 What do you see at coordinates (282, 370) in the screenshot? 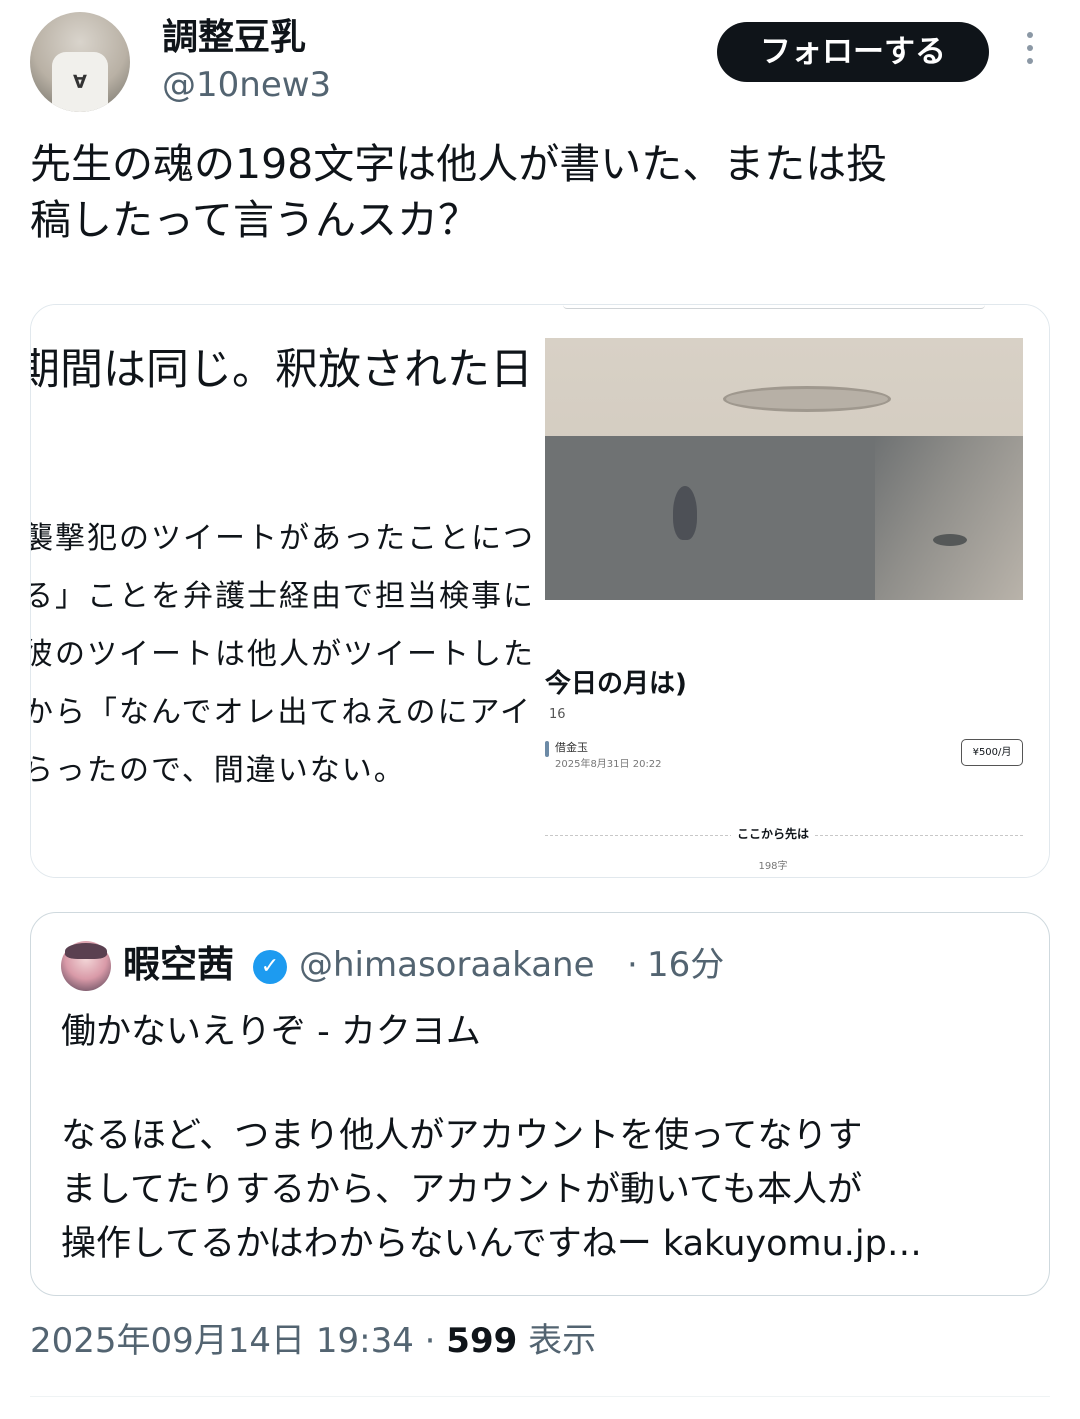
I see `article-heading: 期間は同じ。釈放された日` at bounding box center [282, 370].